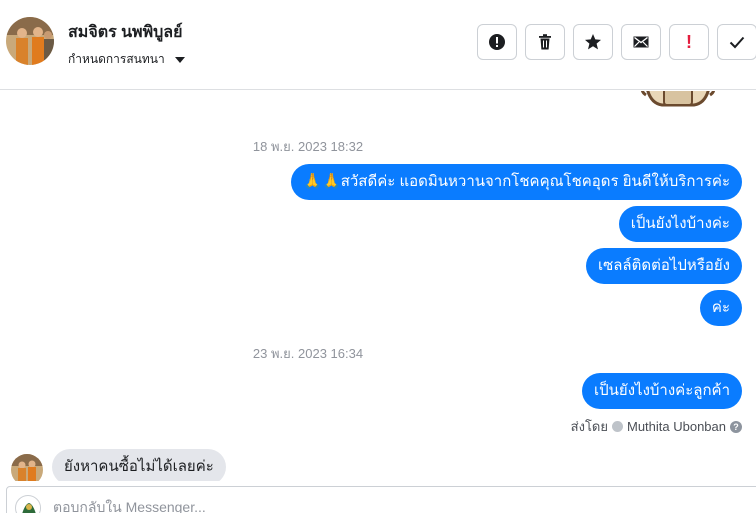  I want to click on reply-input, so click(353, 506).